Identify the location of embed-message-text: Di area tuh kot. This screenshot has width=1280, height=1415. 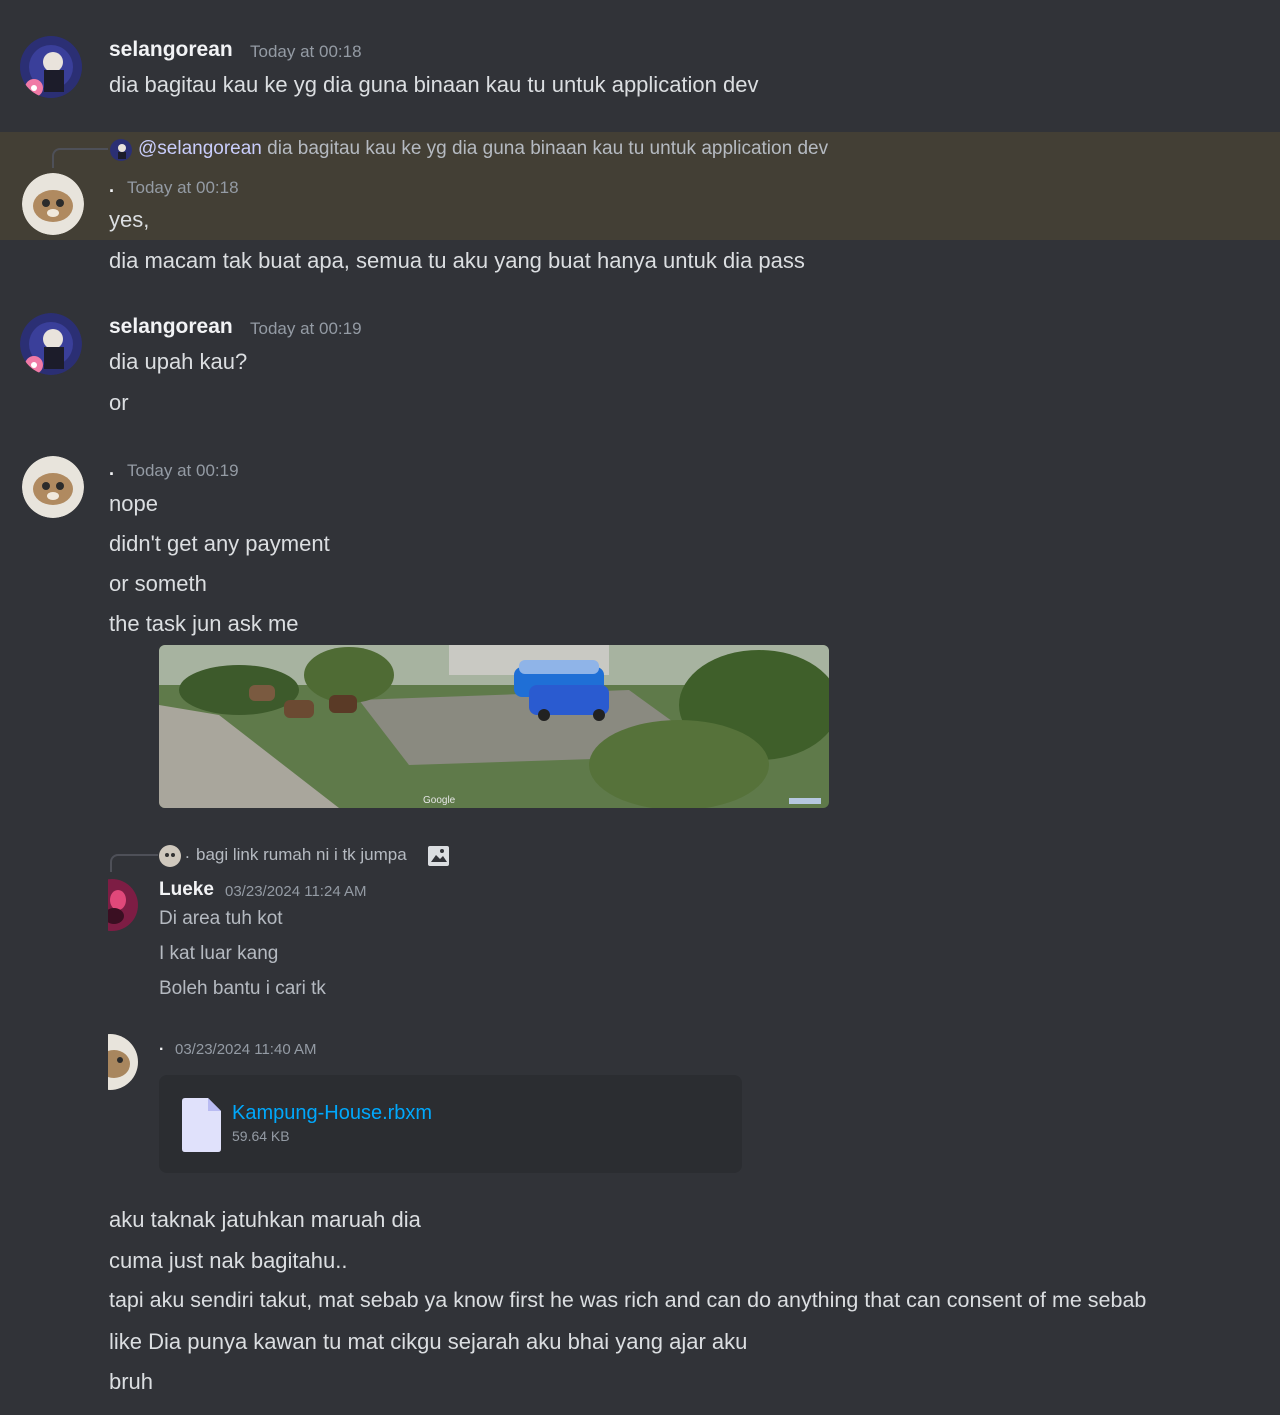
(221, 918).